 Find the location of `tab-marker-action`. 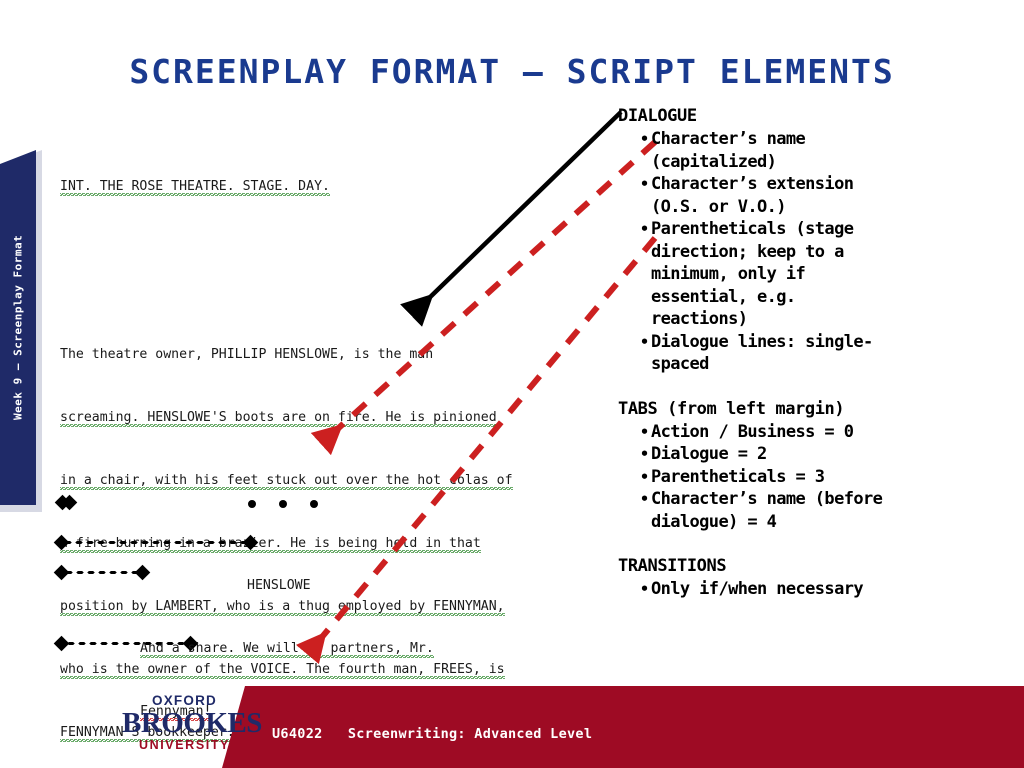

tab-marker-action is located at coordinates (66, 502).